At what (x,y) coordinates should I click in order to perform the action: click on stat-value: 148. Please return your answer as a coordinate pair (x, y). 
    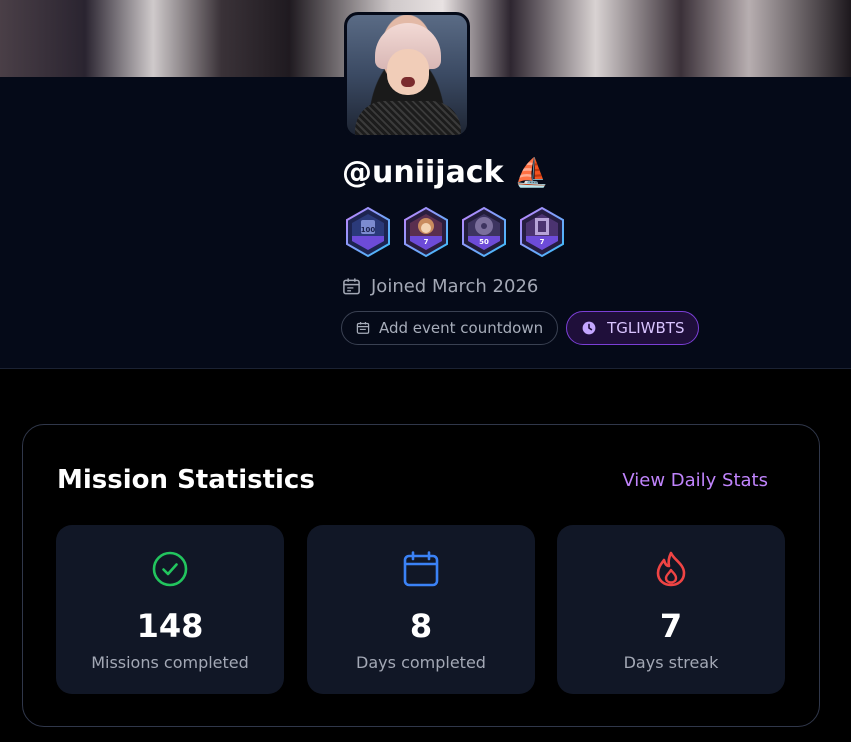
    Looking at the image, I should click on (170, 626).